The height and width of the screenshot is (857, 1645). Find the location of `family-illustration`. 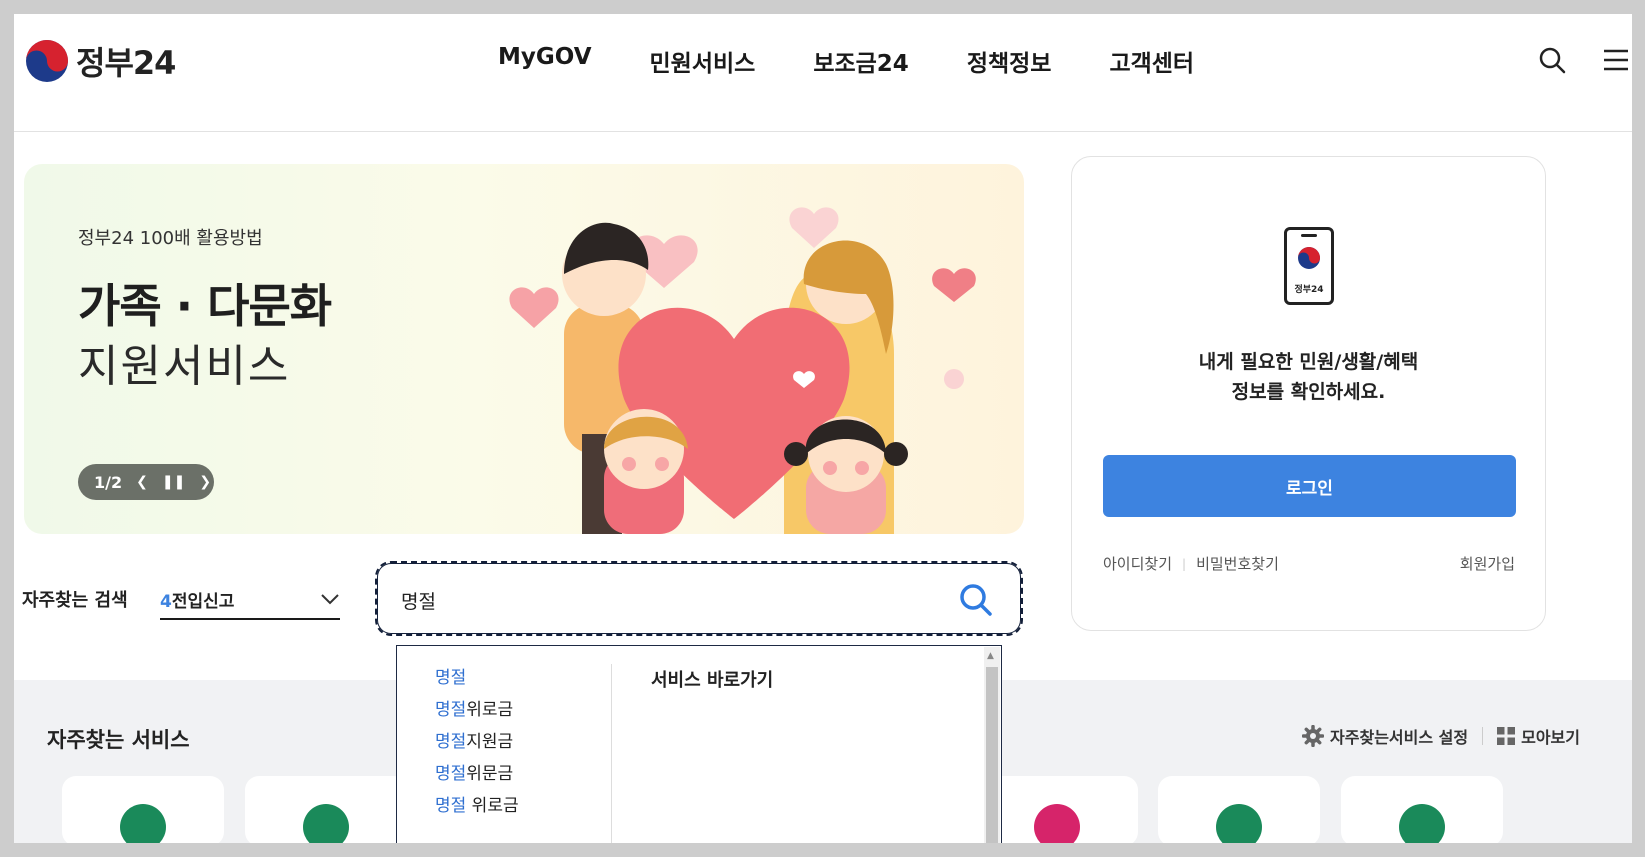

family-illustration is located at coordinates (742, 370).